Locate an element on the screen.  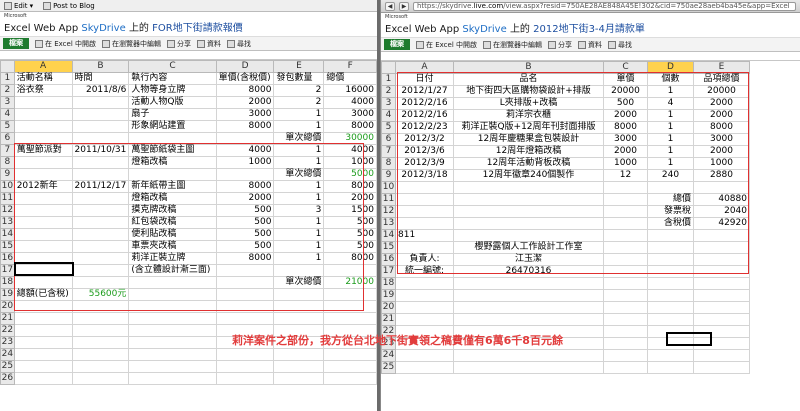
cell-b: 12周年慶糖果盒包裝設計 is located at coordinates (528, 139).